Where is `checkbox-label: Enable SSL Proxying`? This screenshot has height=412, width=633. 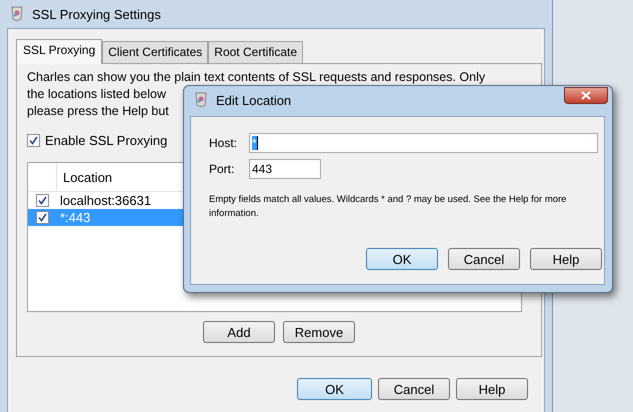
checkbox-label: Enable SSL Proxying is located at coordinates (106, 140).